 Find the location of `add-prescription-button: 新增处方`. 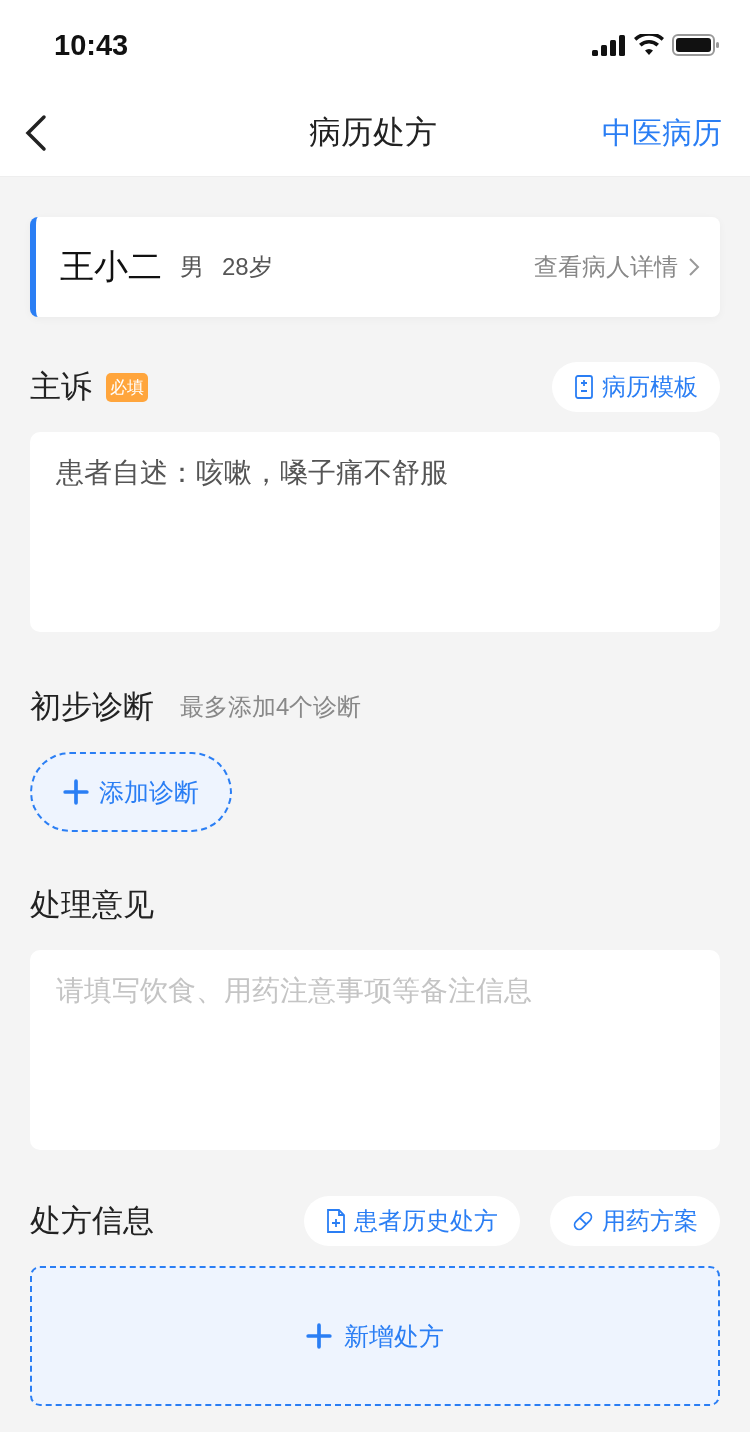

add-prescription-button: 新增处方 is located at coordinates (375, 1336).